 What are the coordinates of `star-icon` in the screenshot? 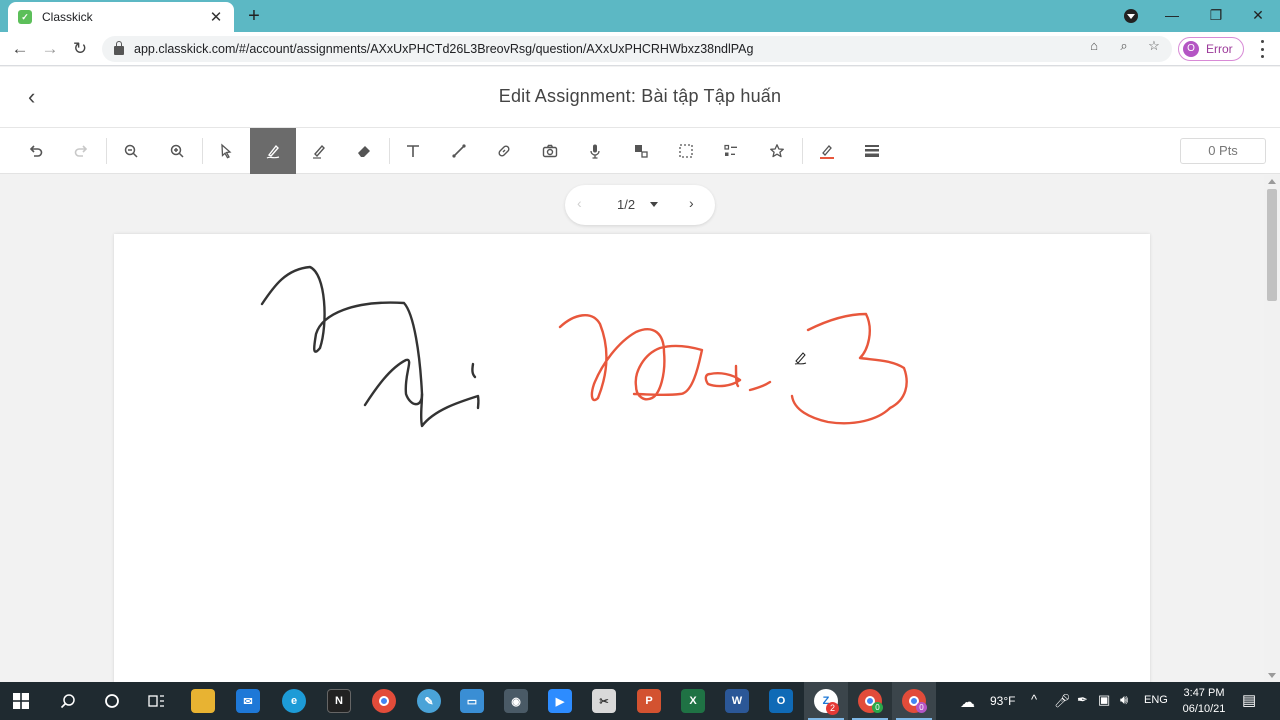 It's located at (777, 151).